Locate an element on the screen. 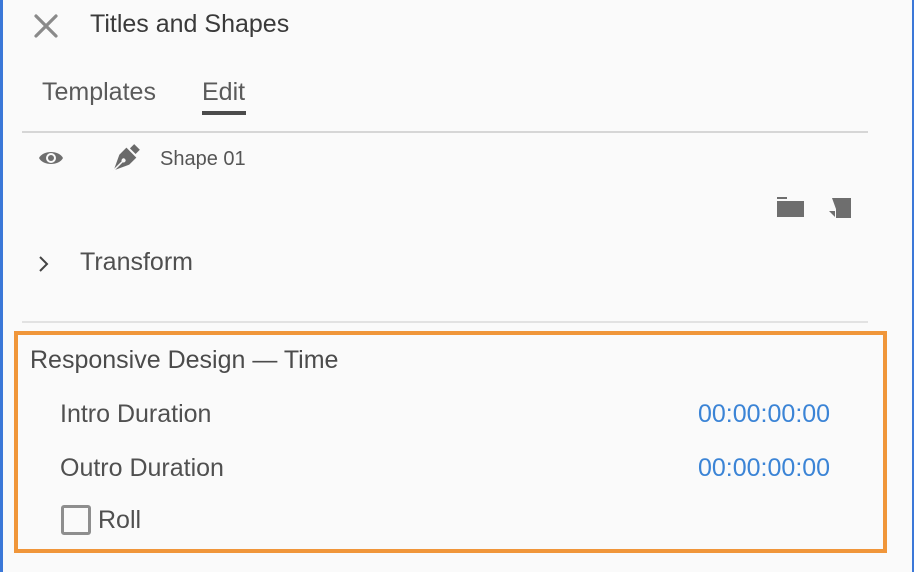 The image size is (914, 572). roll-checkbox is located at coordinates (76, 520).